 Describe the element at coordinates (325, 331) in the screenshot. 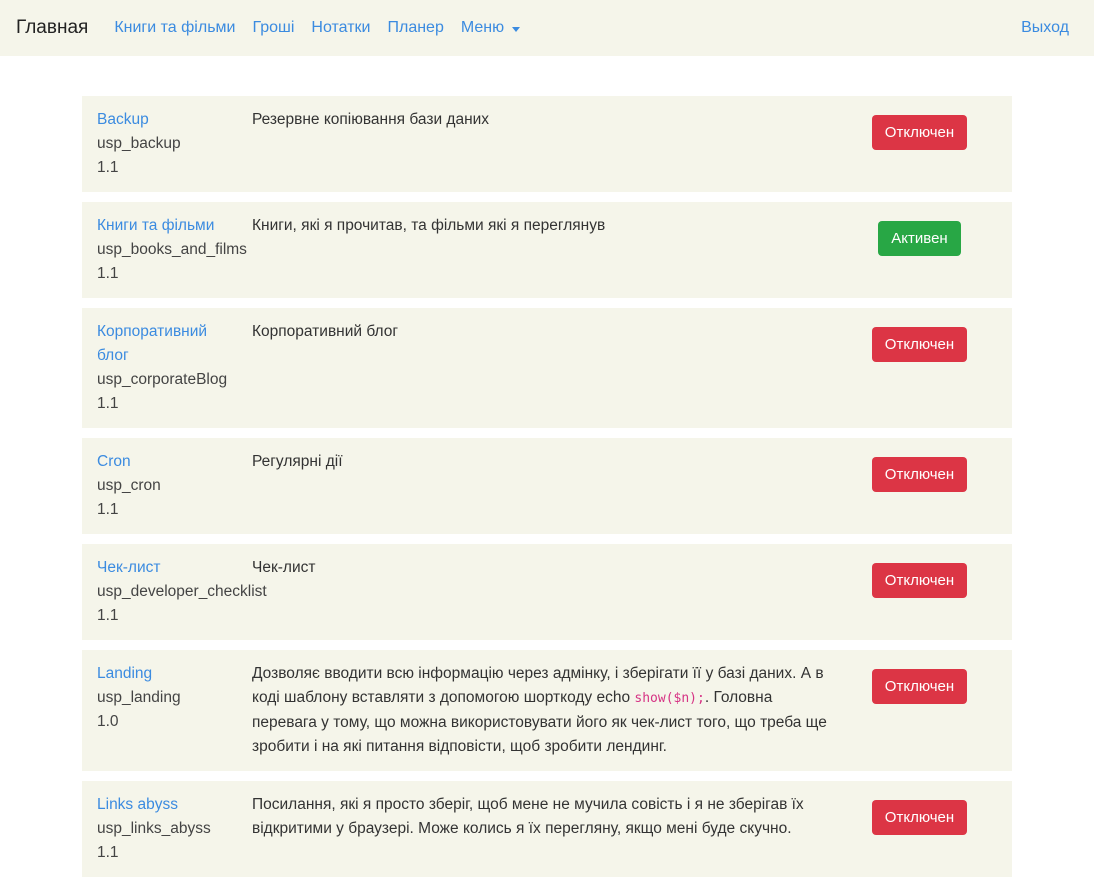

I see `module-description: Корпоративний блог` at that location.